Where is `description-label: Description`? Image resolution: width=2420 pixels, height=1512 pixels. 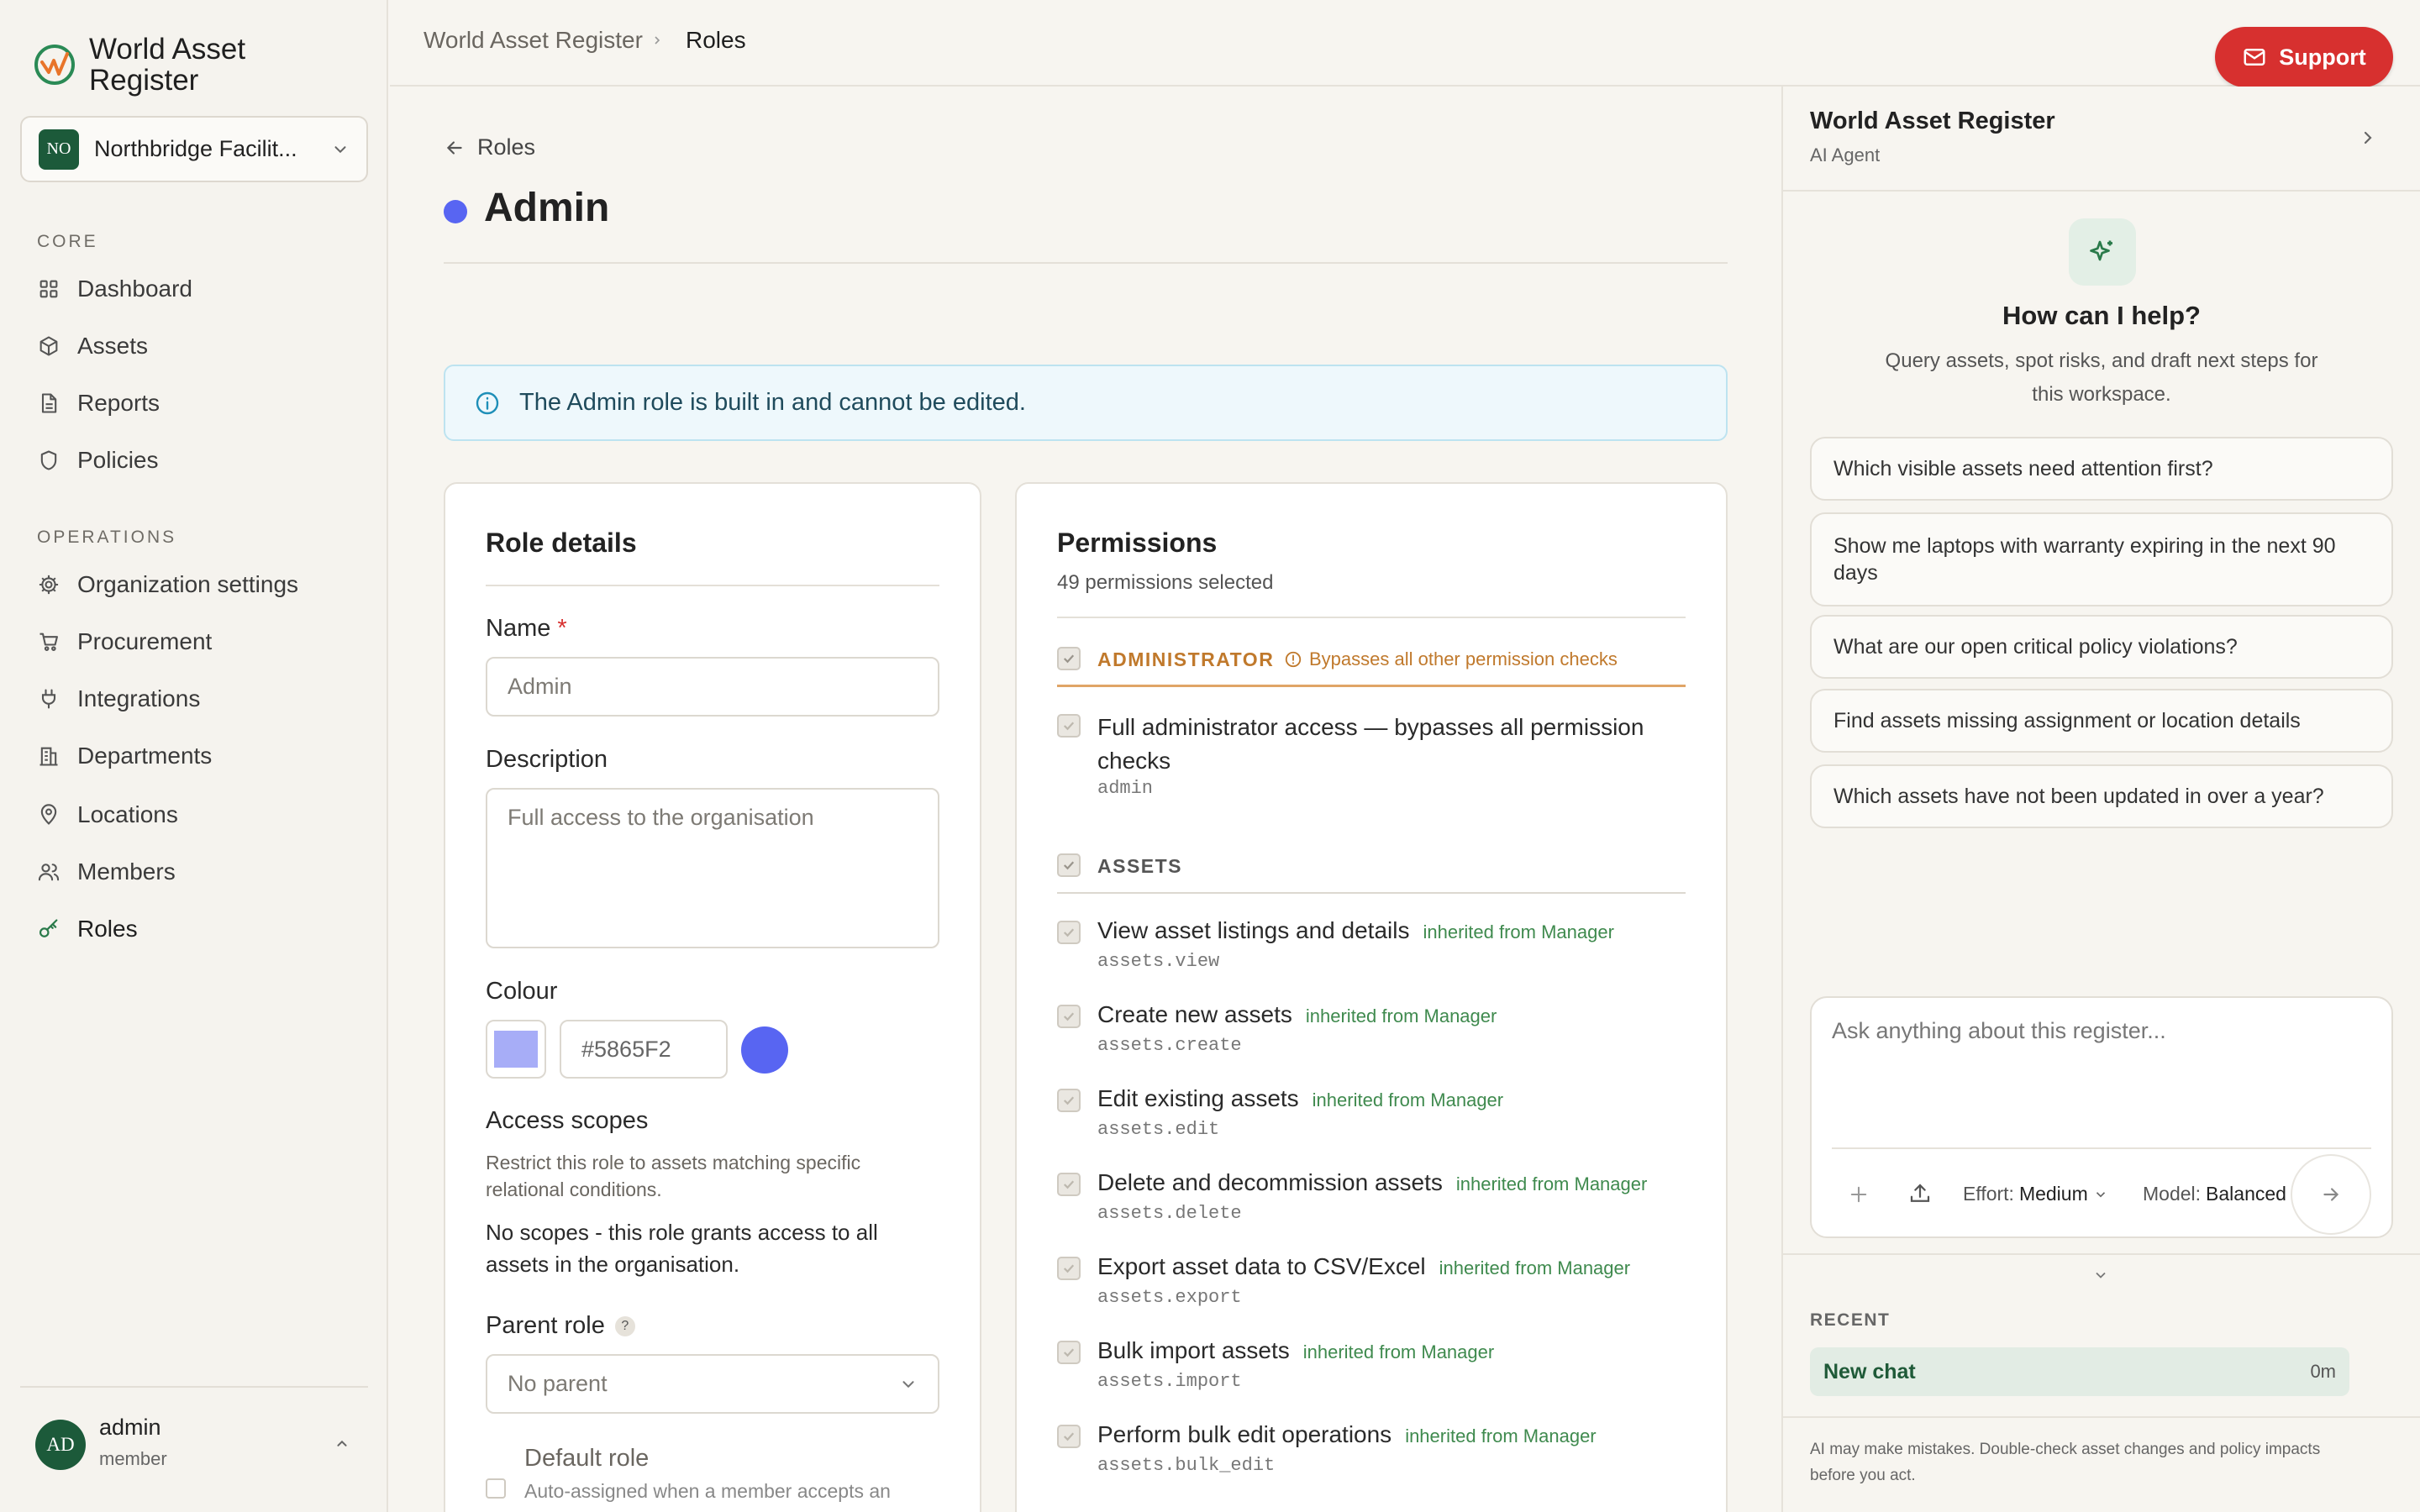
description-label: Description is located at coordinates (547, 759).